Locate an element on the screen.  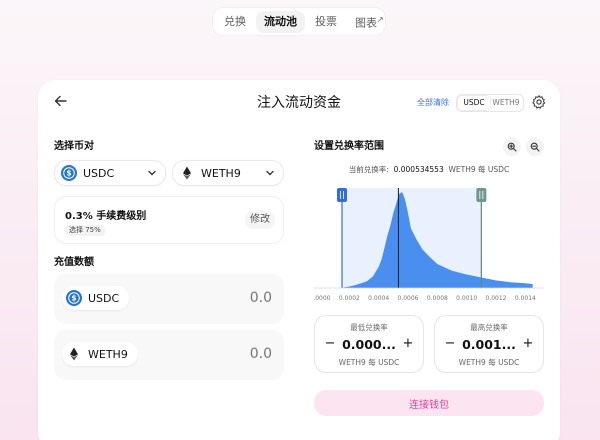
nav-pool-label: 流动池 is located at coordinates (280, 21).